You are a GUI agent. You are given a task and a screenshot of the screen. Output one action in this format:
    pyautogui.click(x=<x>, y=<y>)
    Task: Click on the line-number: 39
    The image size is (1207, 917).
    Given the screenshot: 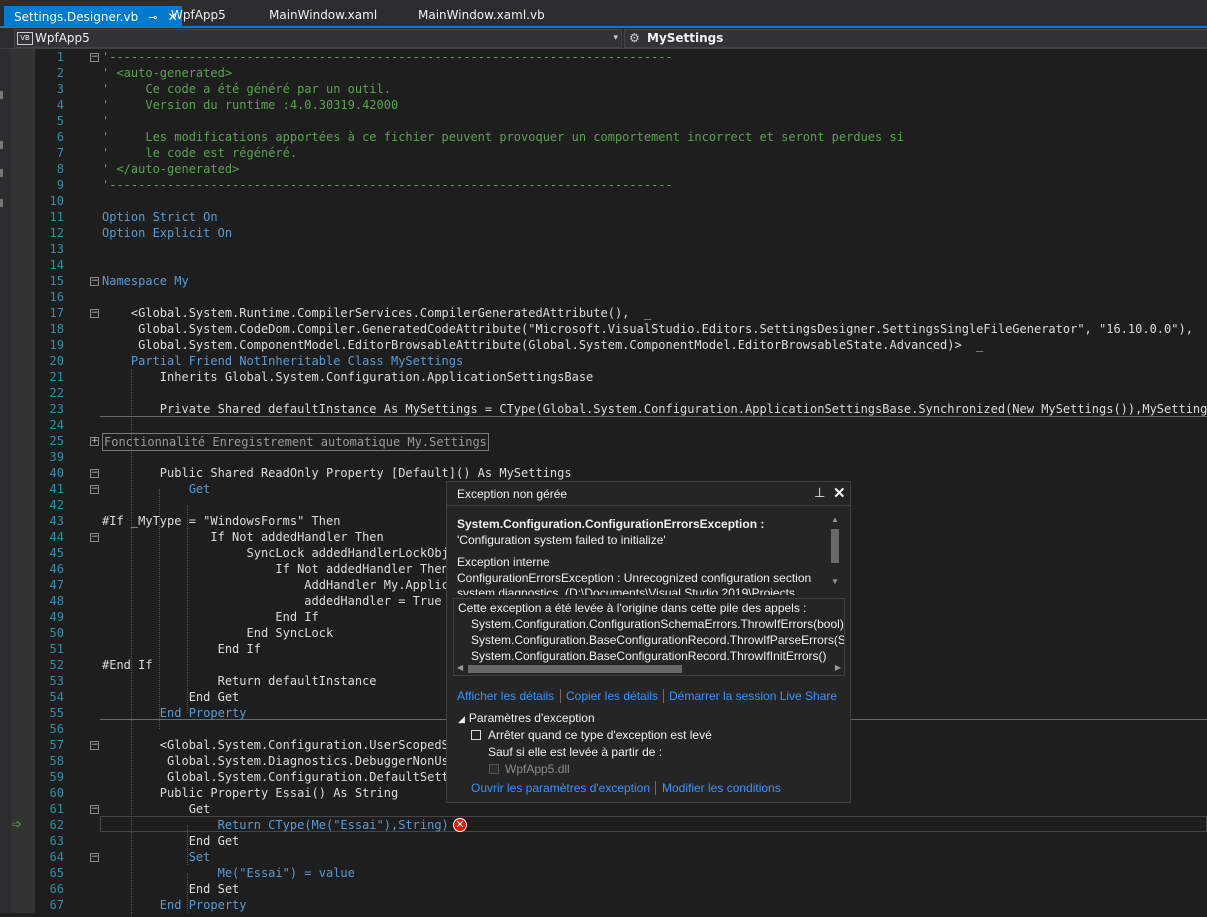 What is the action you would take?
    pyautogui.click(x=56, y=457)
    